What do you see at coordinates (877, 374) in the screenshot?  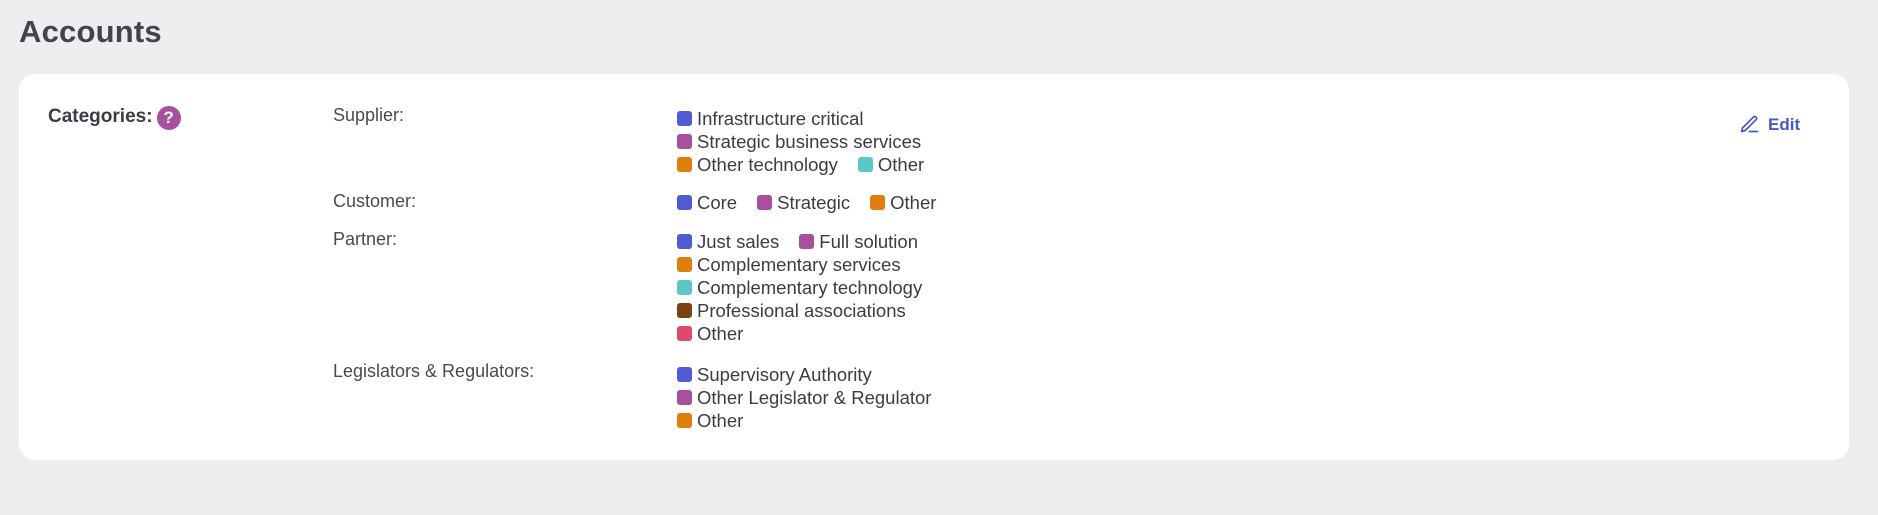 I see `item-row: Supervisory Authority` at bounding box center [877, 374].